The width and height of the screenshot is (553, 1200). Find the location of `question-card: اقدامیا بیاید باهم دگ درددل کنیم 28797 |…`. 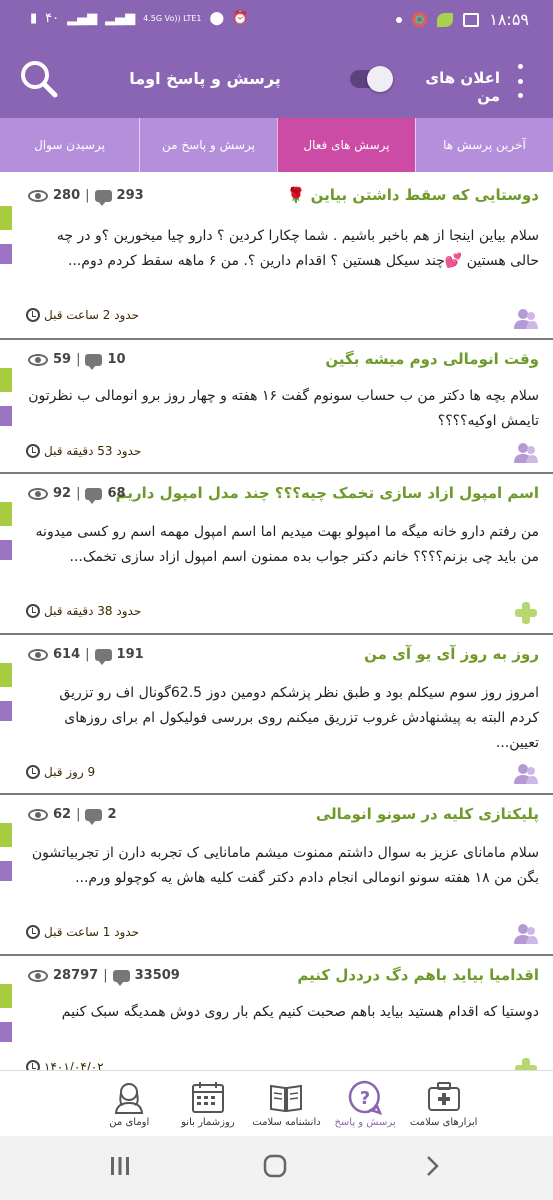

question-card: اقدامیا بیاید باهم دگ درددل کنیم 28797 |… is located at coordinates (276, 1013).